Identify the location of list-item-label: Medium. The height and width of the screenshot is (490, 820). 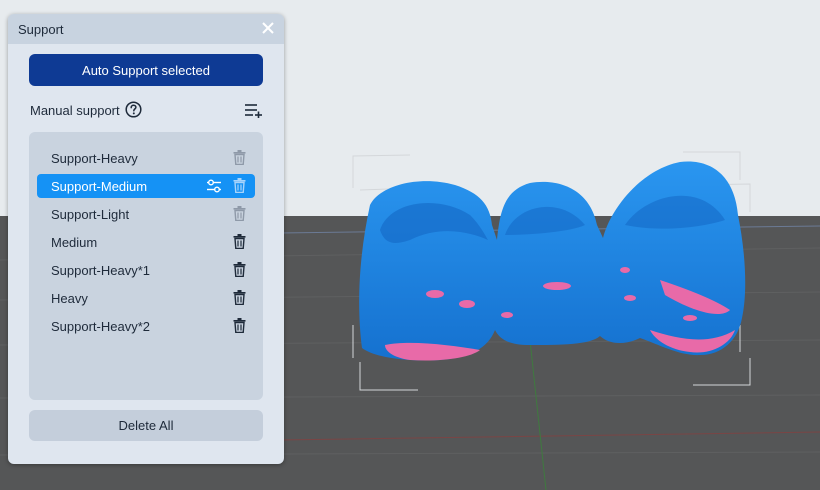
(74, 242).